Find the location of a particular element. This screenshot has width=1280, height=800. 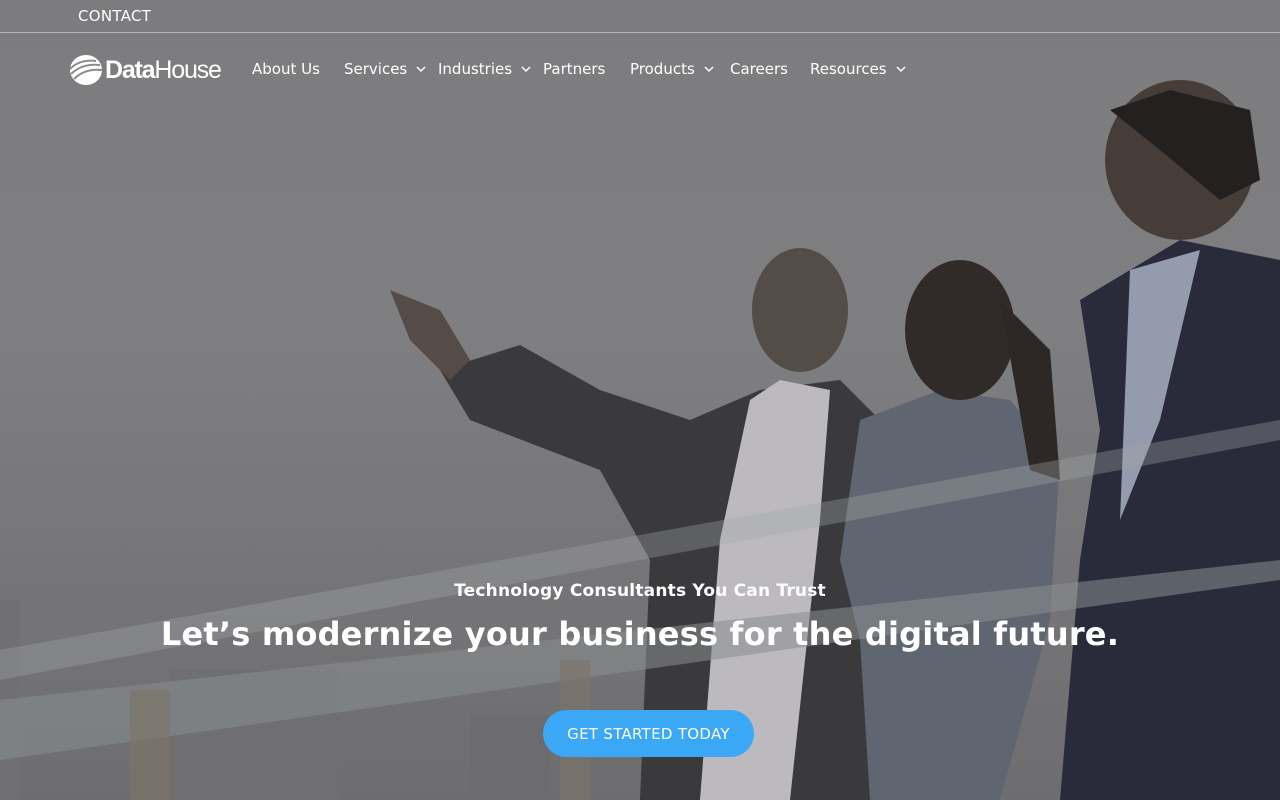

nav-item-careers: Careers is located at coordinates (759, 69).